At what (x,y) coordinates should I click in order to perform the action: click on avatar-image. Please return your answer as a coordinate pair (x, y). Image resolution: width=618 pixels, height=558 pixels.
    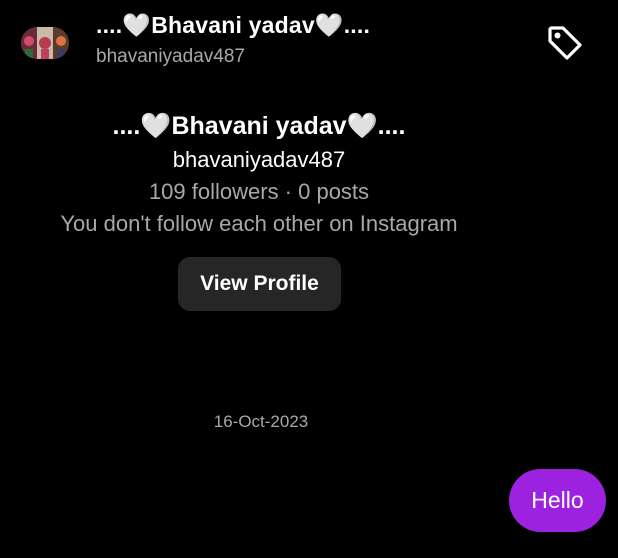
    Looking at the image, I should click on (45, 43).